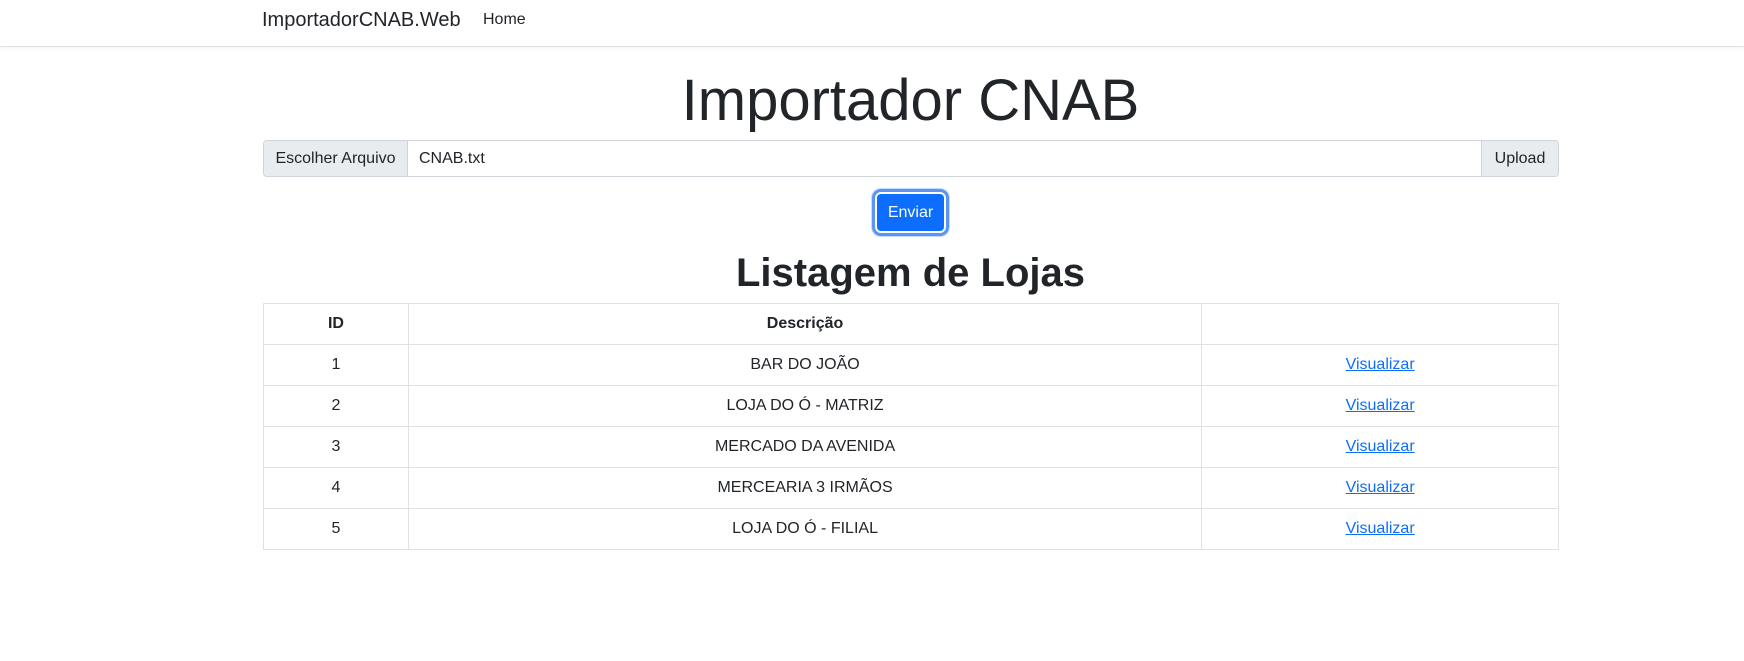 This screenshot has width=1744, height=661. What do you see at coordinates (336, 365) in the screenshot?
I see `cell-id: 1` at bounding box center [336, 365].